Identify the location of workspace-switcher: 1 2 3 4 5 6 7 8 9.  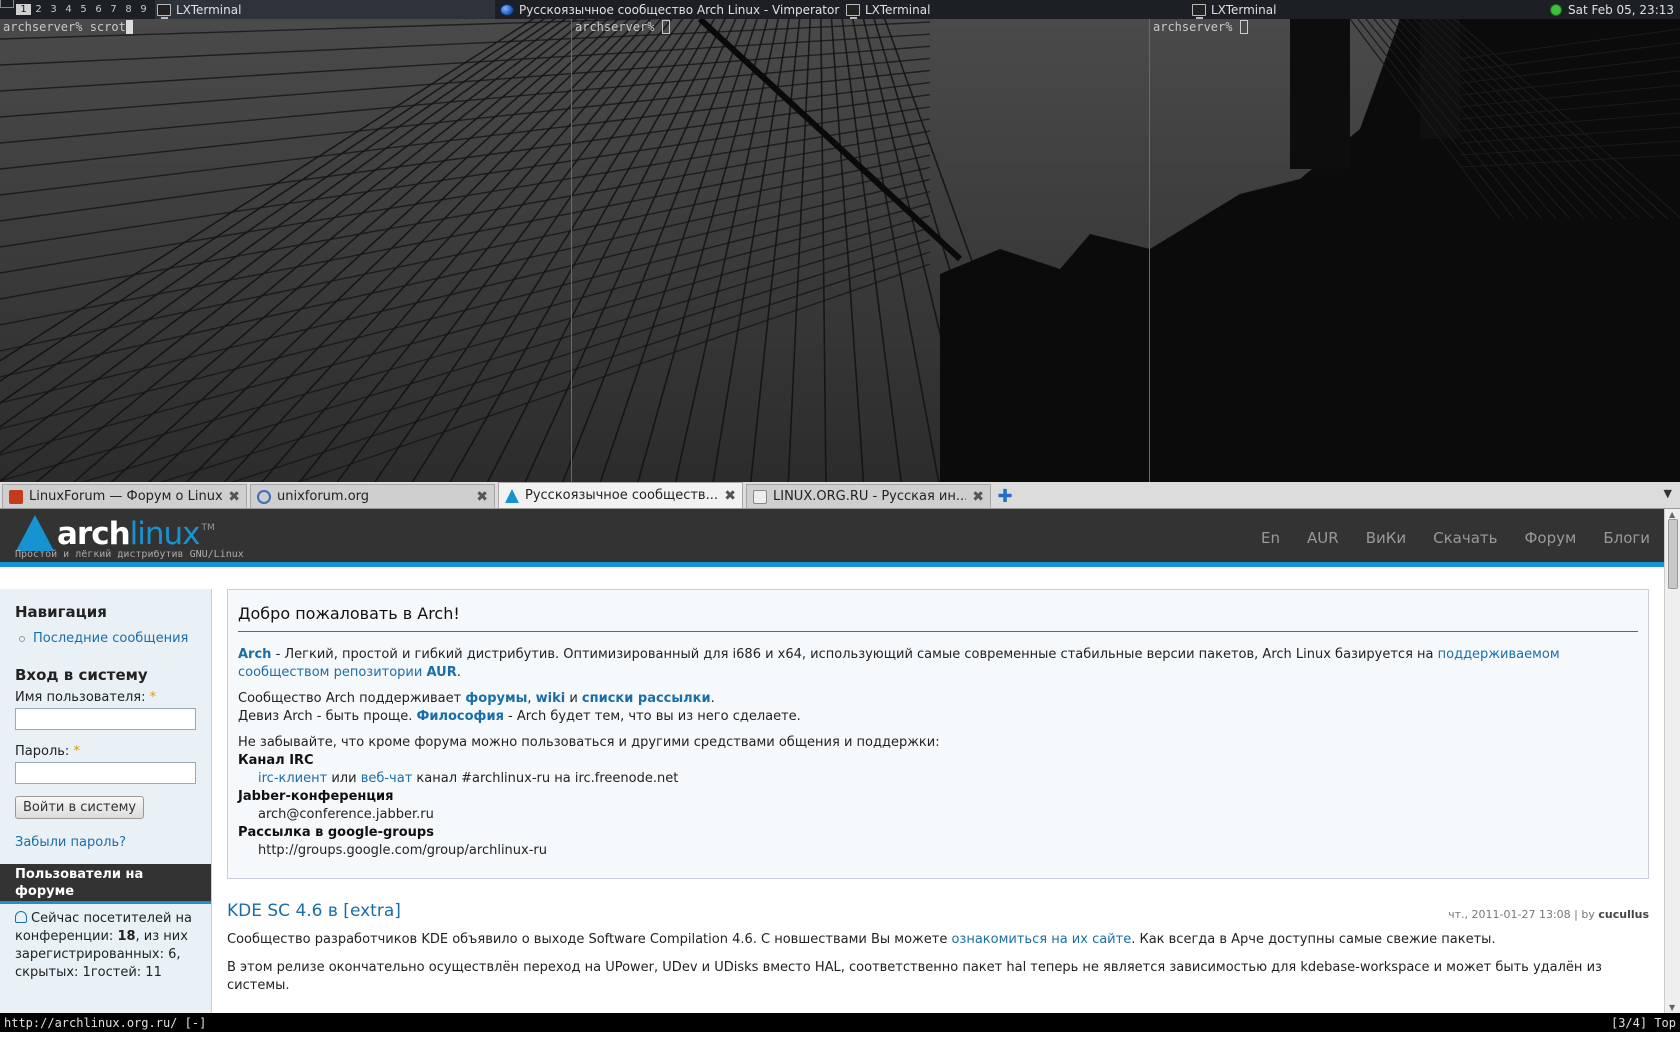
(77, 9).